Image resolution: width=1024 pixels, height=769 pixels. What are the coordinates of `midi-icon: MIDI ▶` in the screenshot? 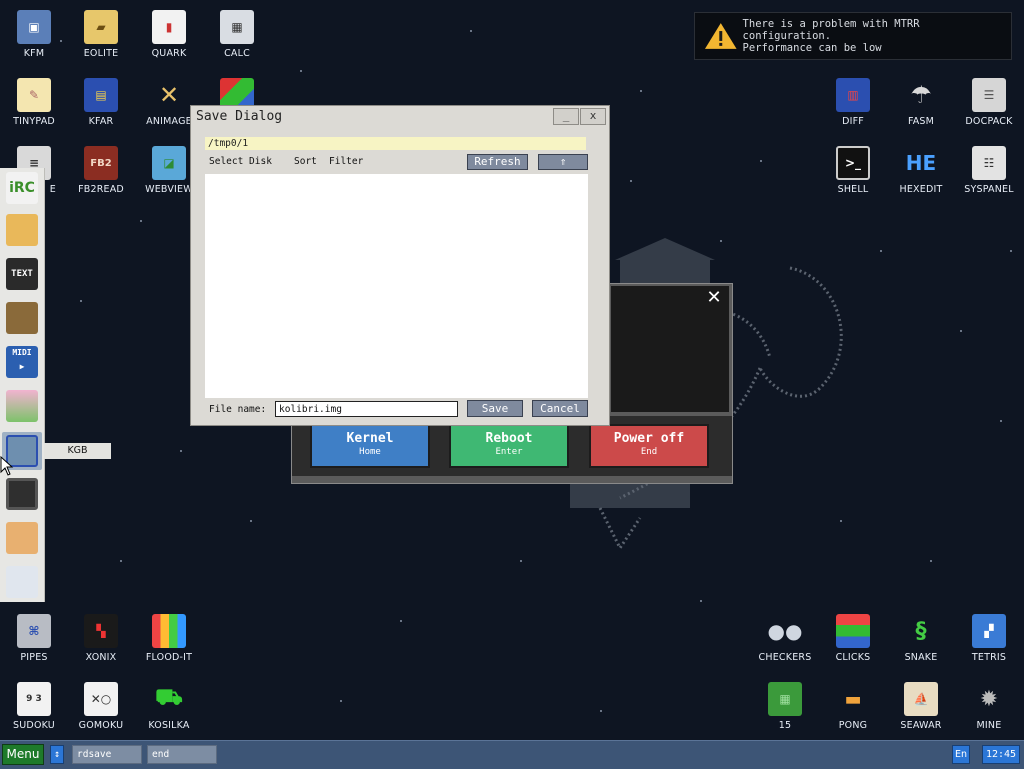 It's located at (22, 362).